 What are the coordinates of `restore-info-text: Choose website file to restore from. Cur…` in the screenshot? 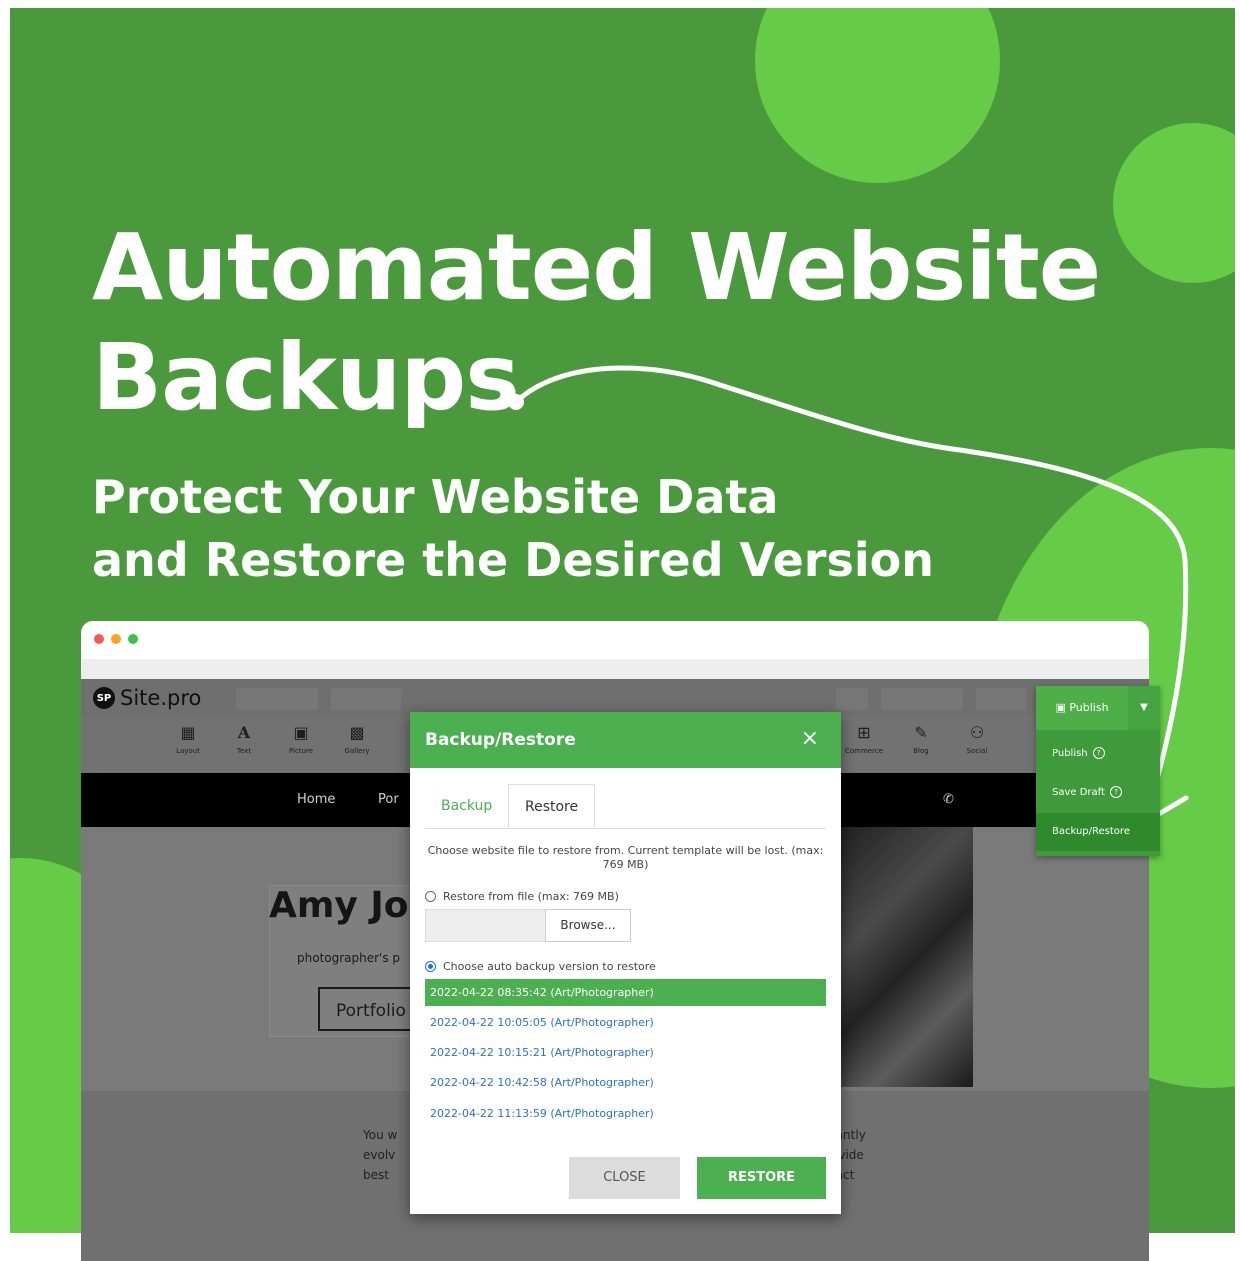 It's located at (625, 857).